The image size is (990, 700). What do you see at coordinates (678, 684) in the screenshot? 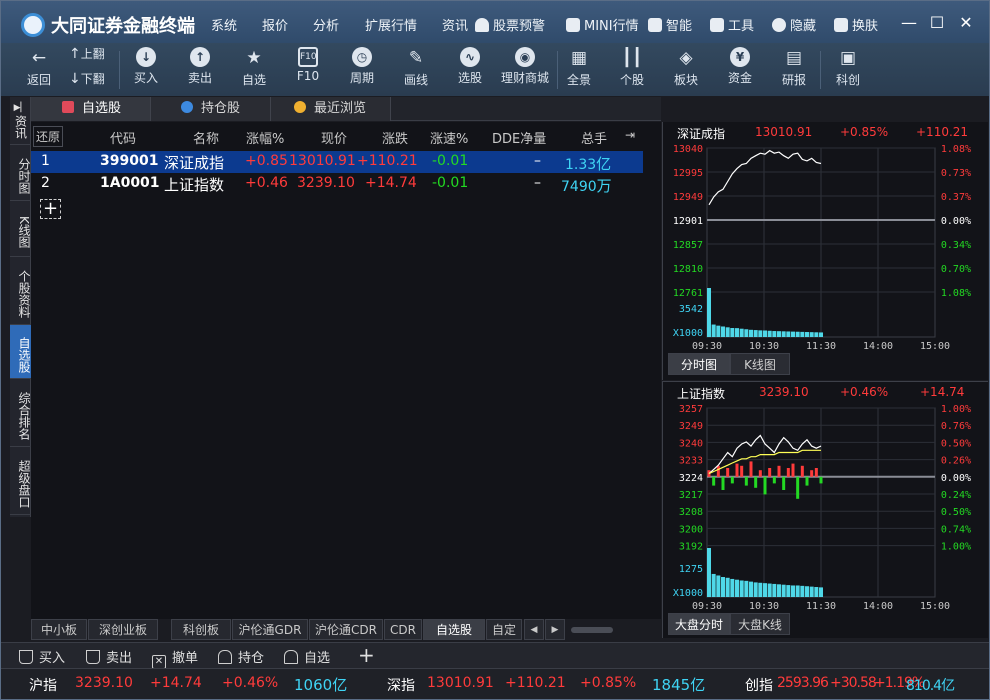
I see `status-index-amount: 1845亿` at bounding box center [678, 684].